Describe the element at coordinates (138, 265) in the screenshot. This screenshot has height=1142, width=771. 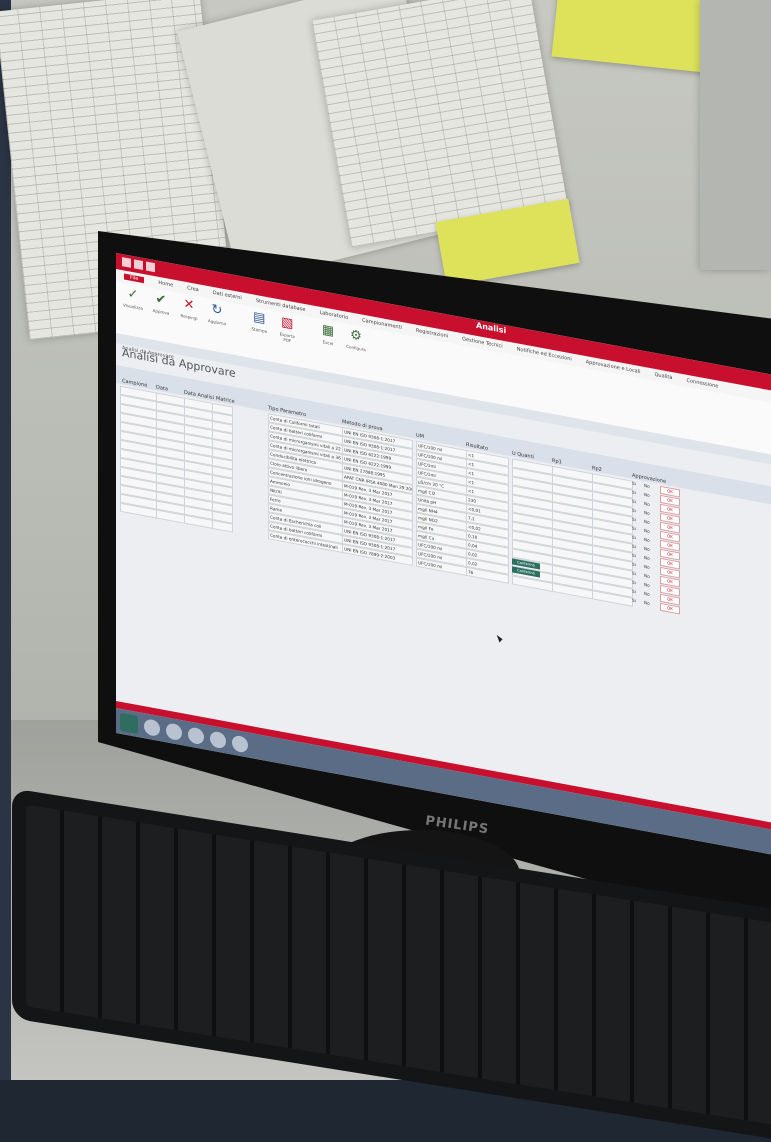
I see `undo-icon` at that location.